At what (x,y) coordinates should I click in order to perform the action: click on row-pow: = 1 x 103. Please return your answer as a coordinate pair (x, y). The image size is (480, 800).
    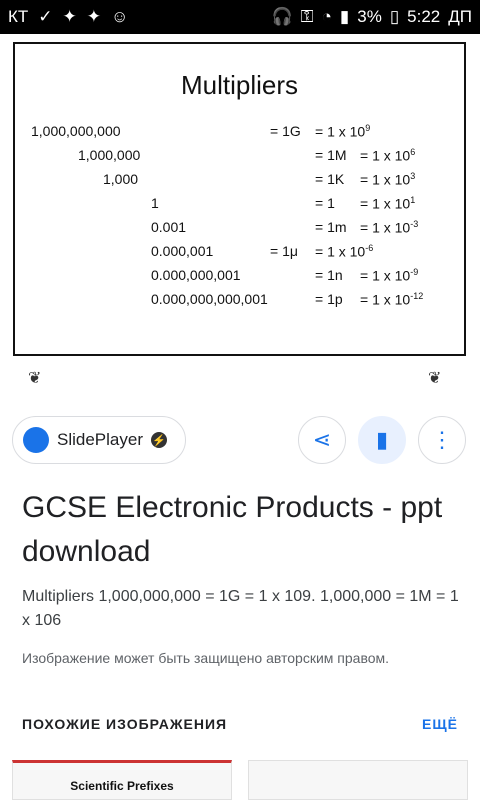
    Looking at the image, I should click on (388, 179).